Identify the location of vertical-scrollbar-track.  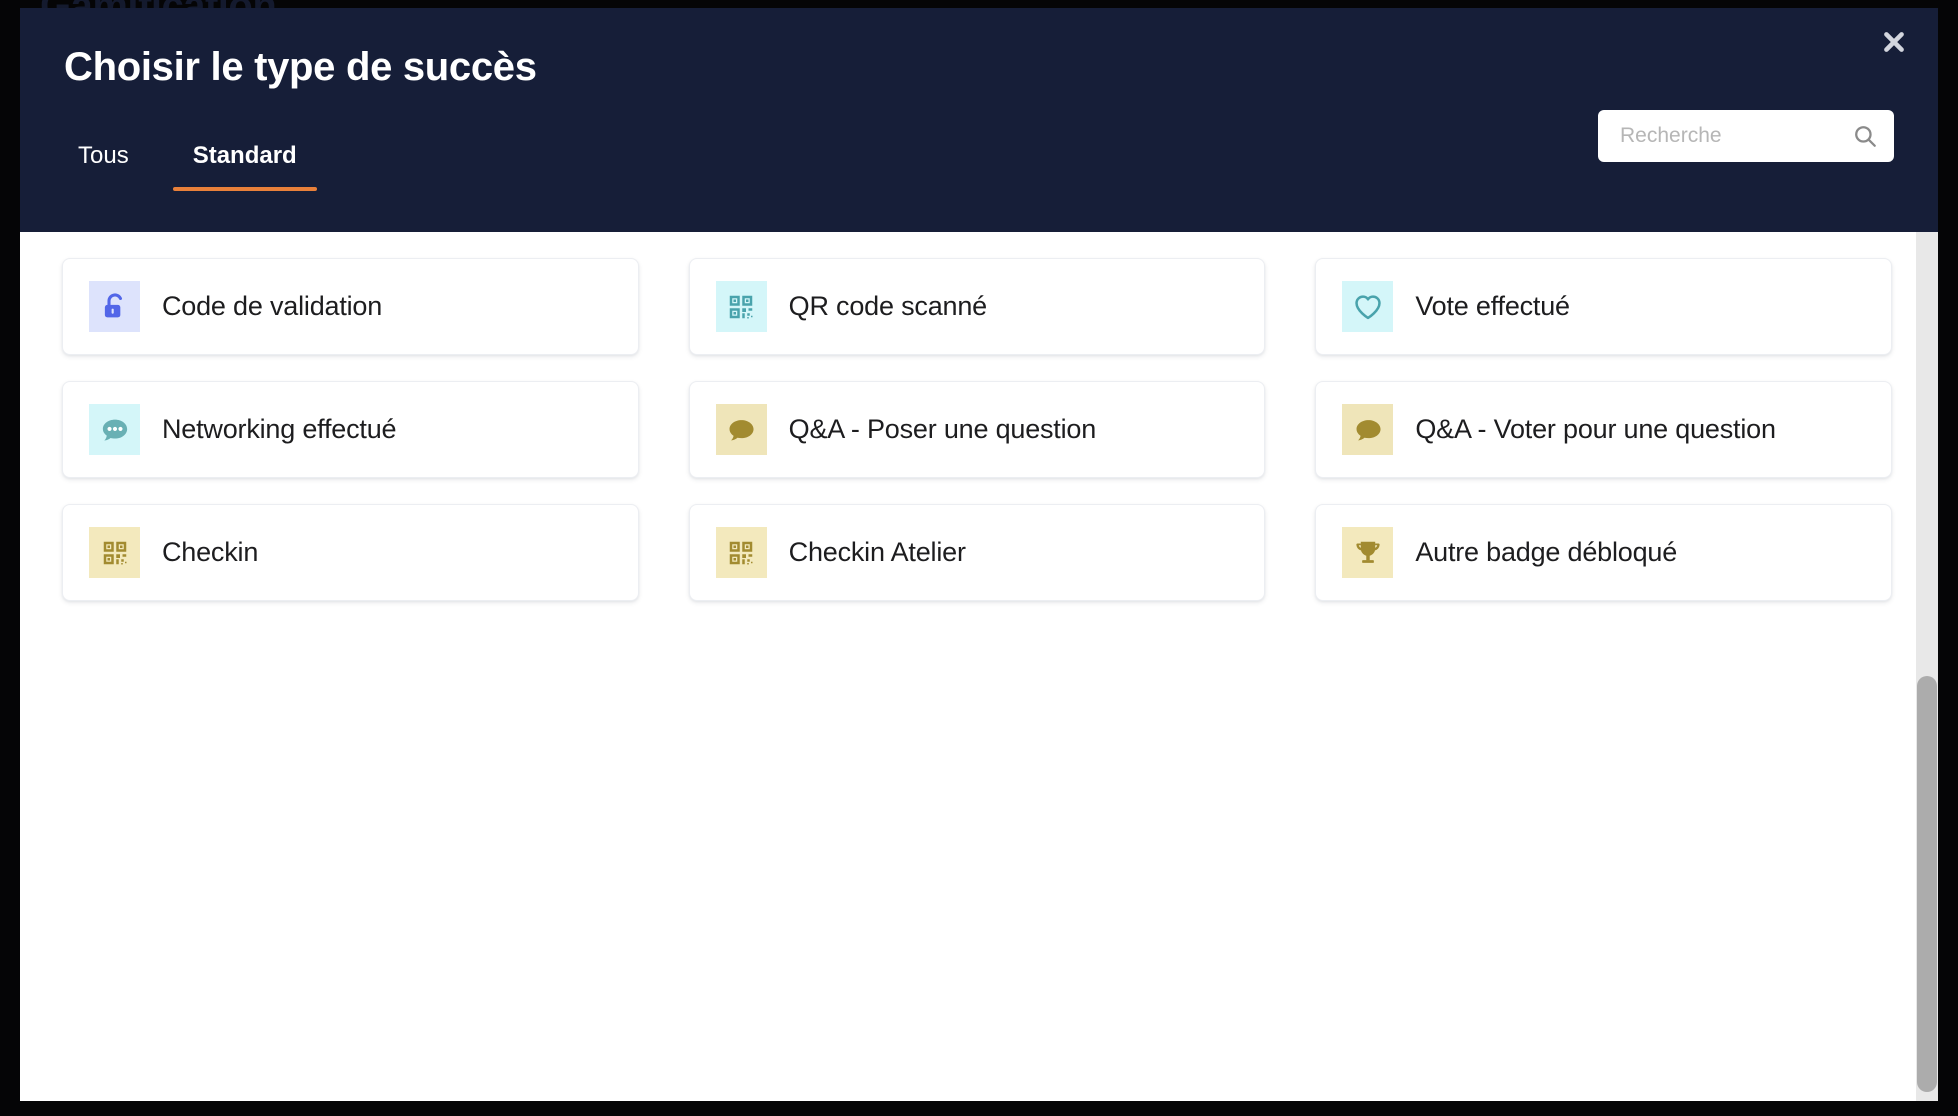
(1927, 666).